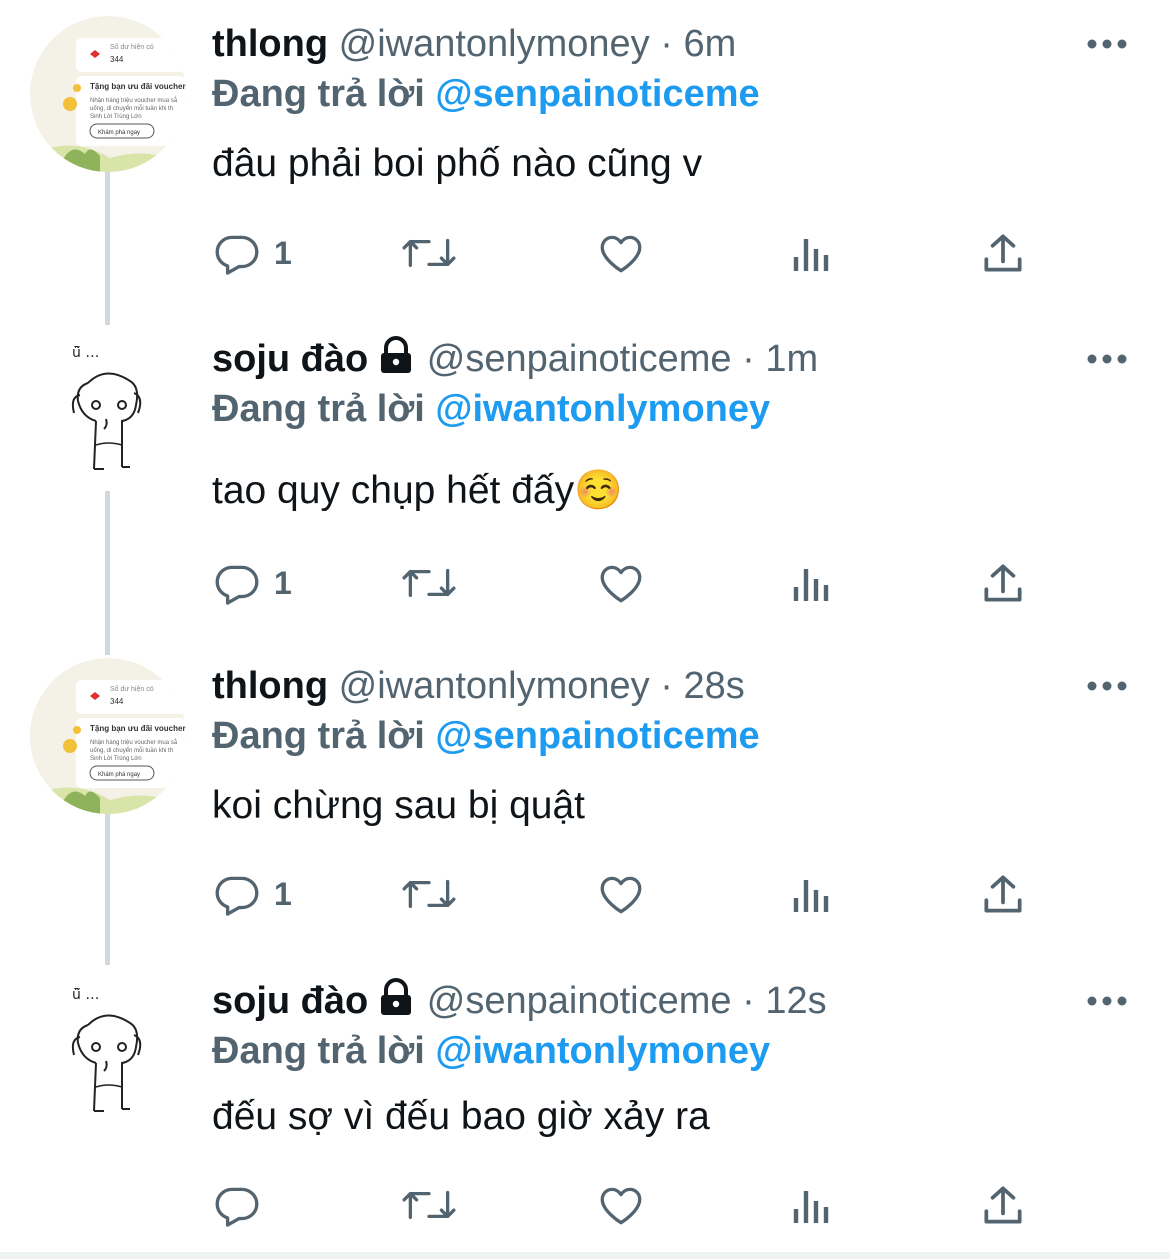  I want to click on tweet-header: thlong @iwantonlymoney · 28s, so click(478, 686).